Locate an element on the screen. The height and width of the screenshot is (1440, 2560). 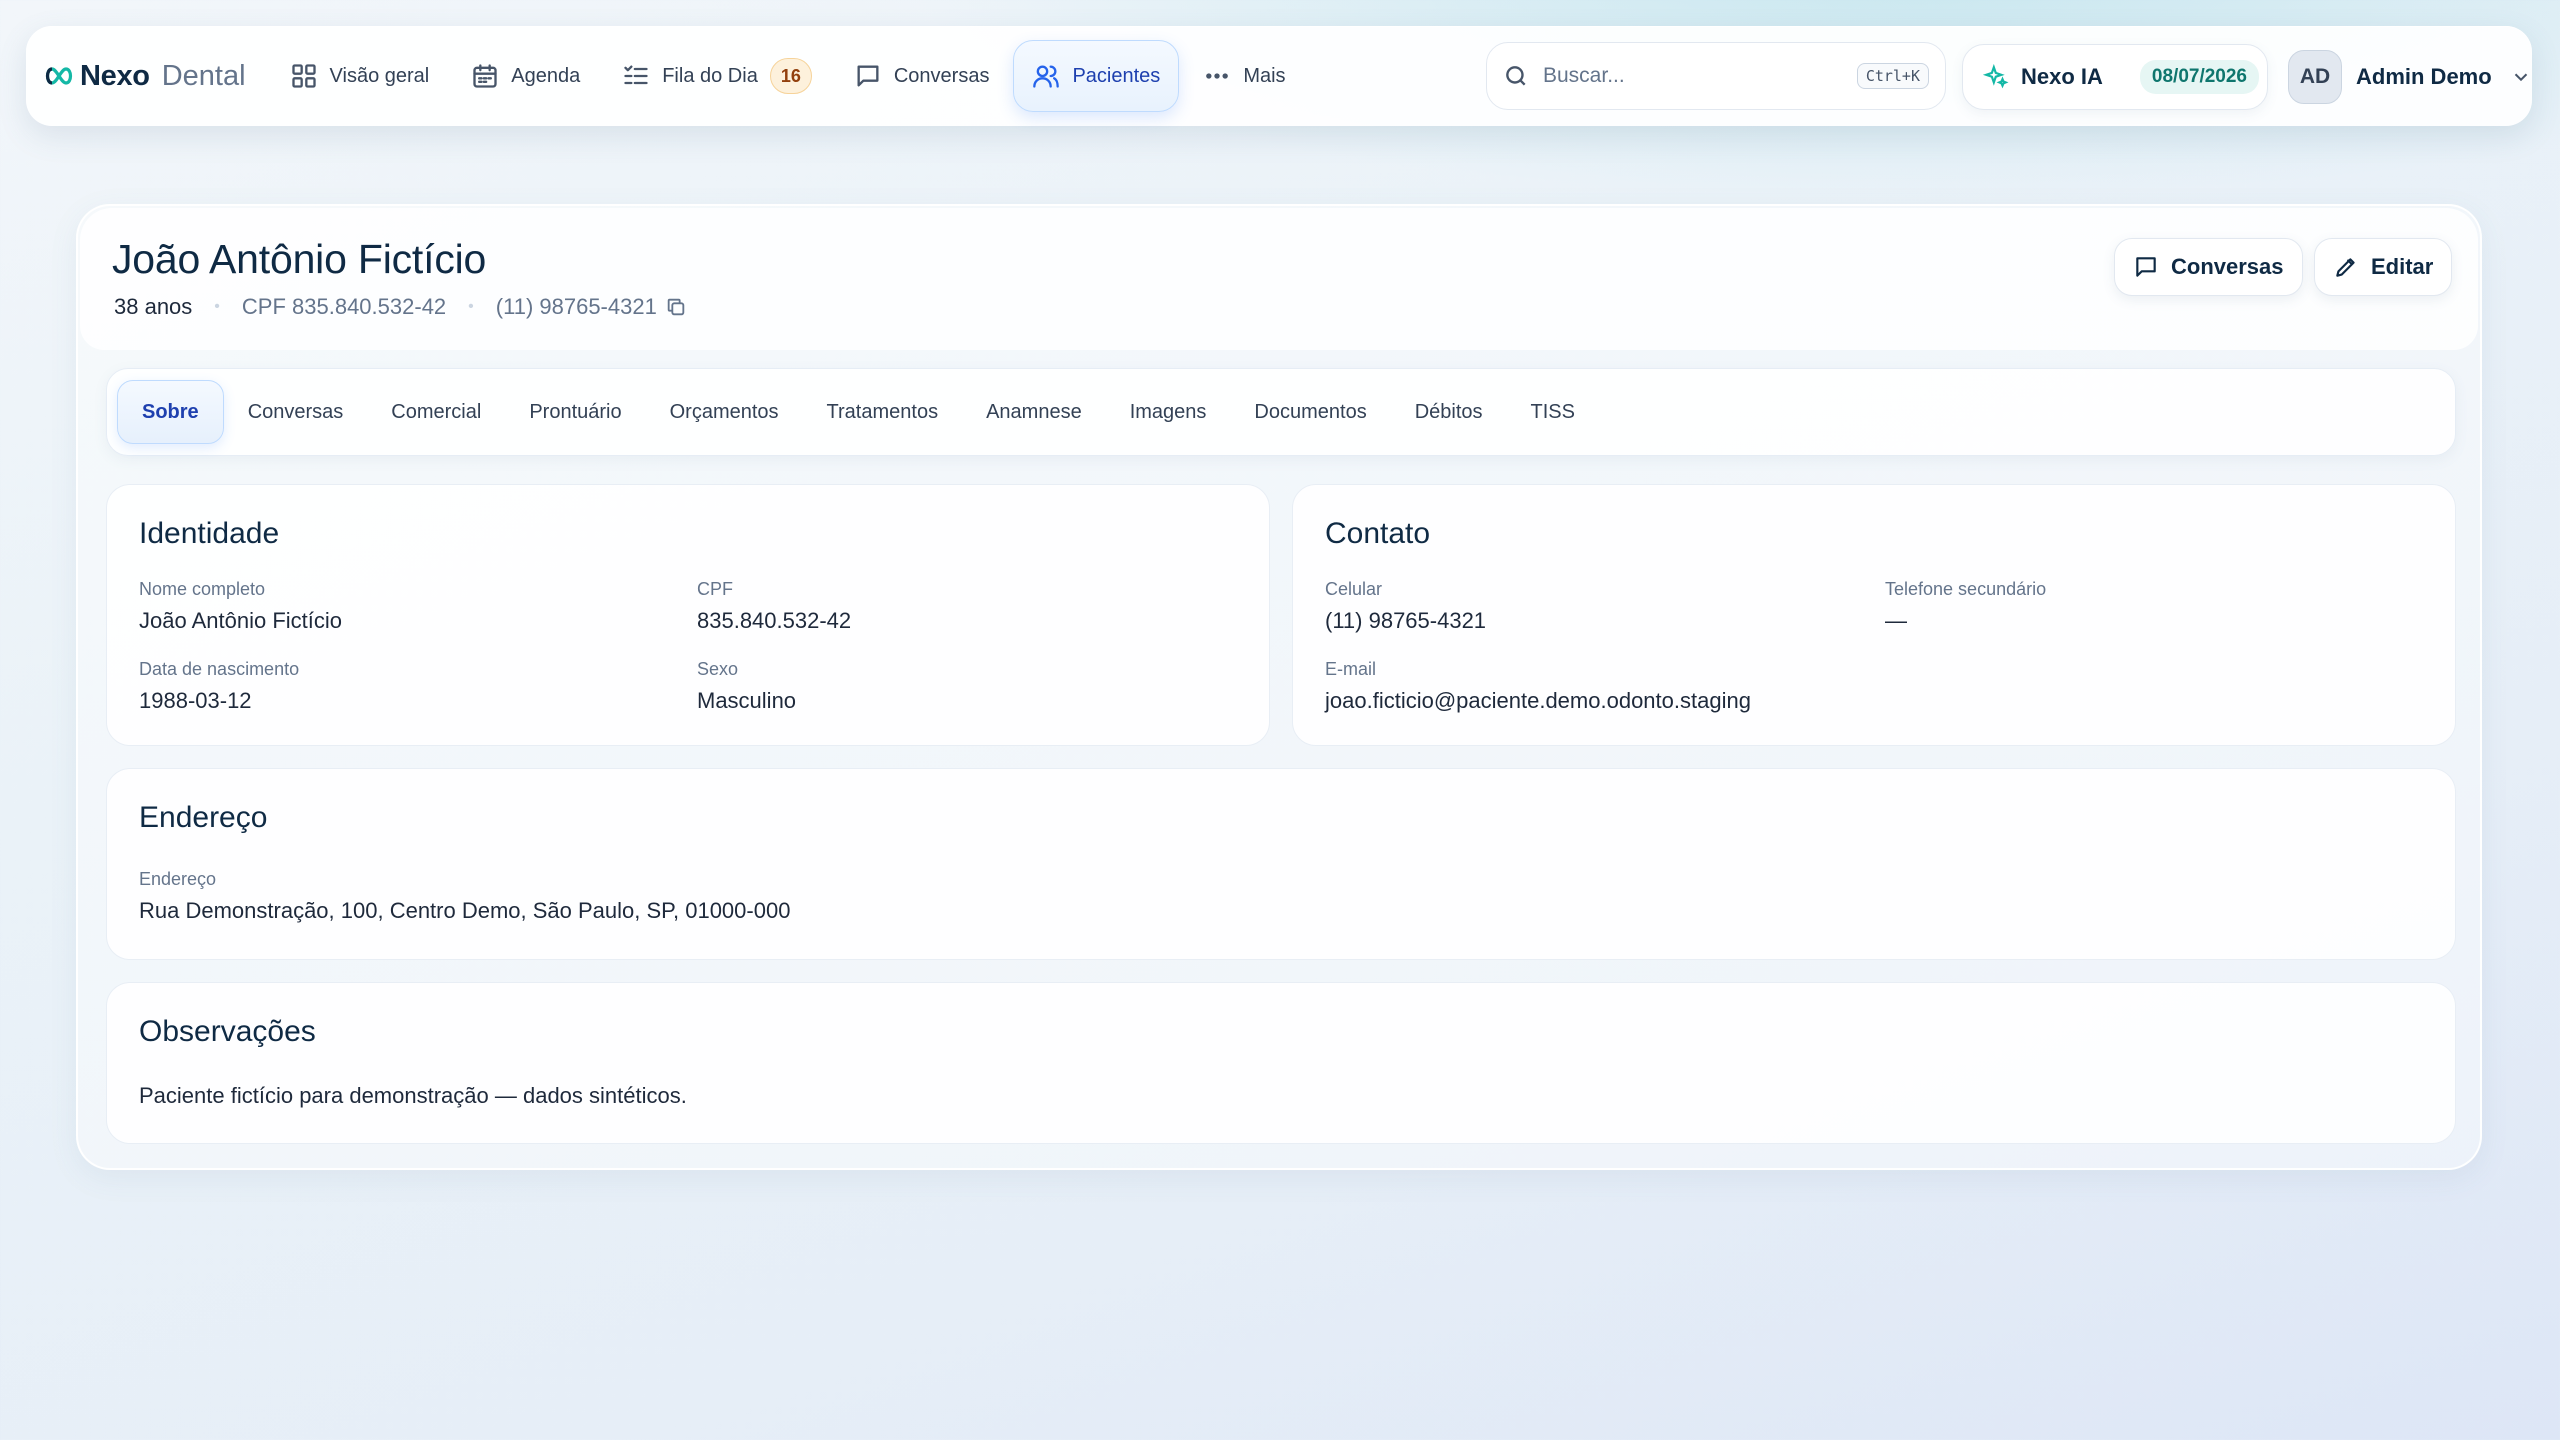
search-shortcut-hint: Ctrl+K is located at coordinates (1892, 76).